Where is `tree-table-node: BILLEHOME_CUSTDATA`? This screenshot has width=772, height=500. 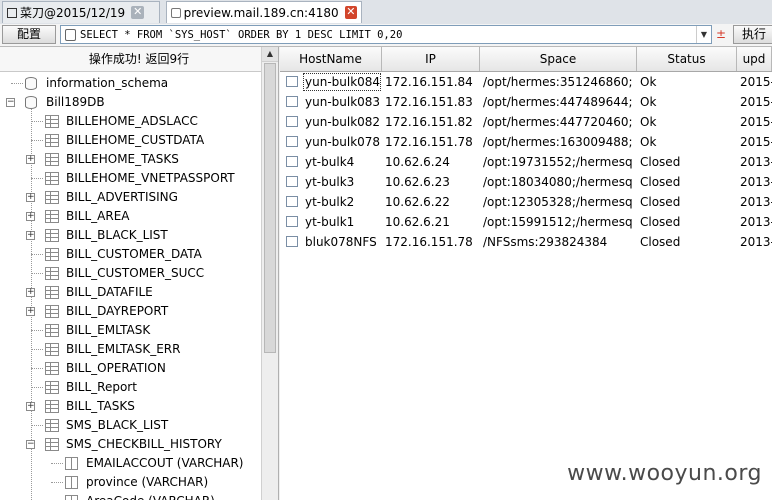
tree-table-node: BILLEHOME_CUSTDATA is located at coordinates (130, 140).